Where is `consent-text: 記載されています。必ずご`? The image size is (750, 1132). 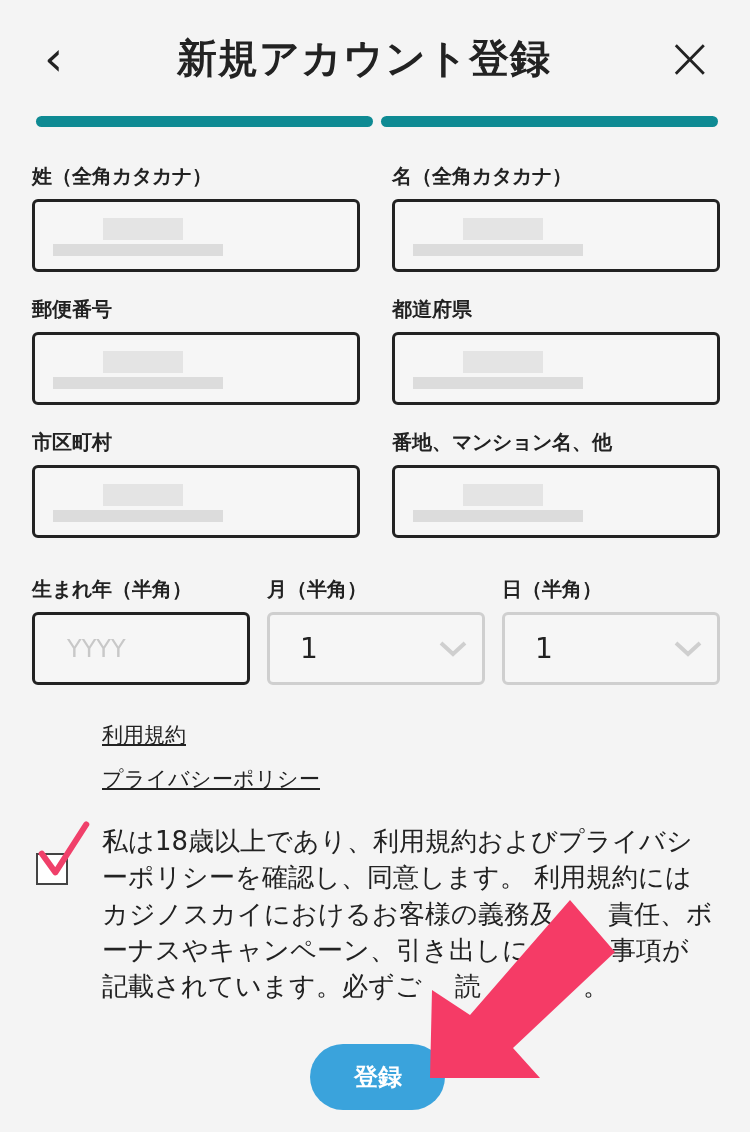 consent-text: 記載されています。必ずご is located at coordinates (262, 987).